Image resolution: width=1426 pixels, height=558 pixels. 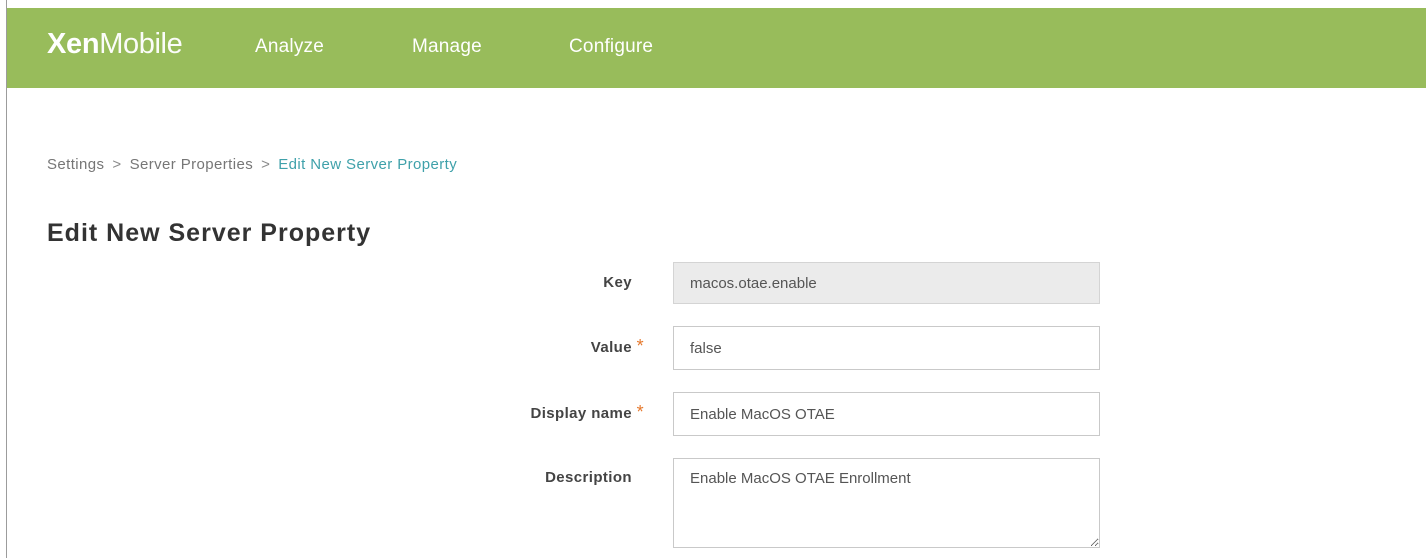 What do you see at coordinates (611, 347) in the screenshot?
I see `value-label-text: Value` at bounding box center [611, 347].